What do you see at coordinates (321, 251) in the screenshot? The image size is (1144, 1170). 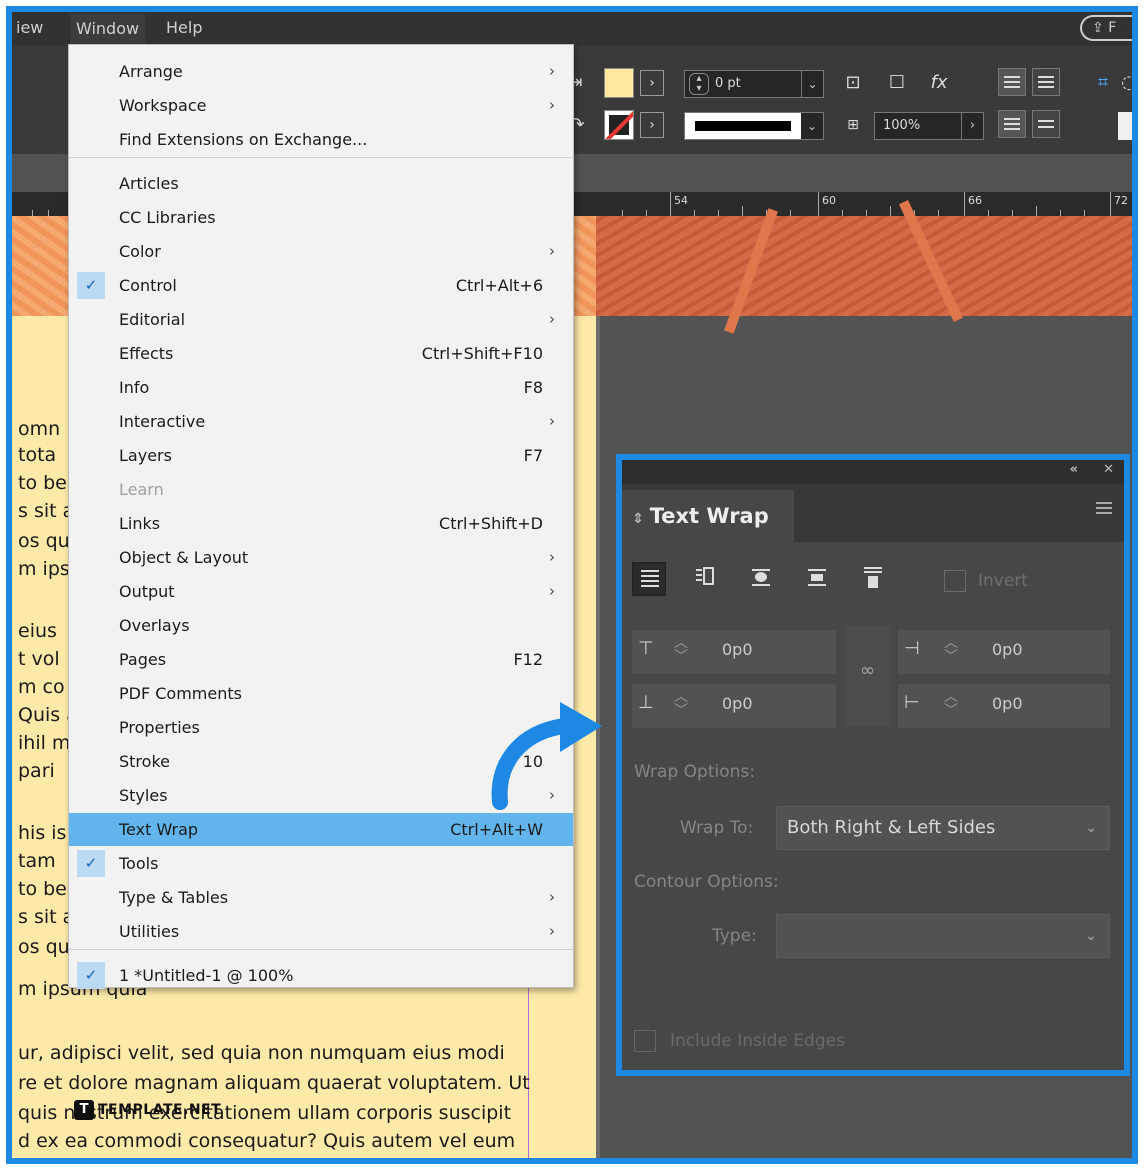 I see `menu-item-color: Color ›` at bounding box center [321, 251].